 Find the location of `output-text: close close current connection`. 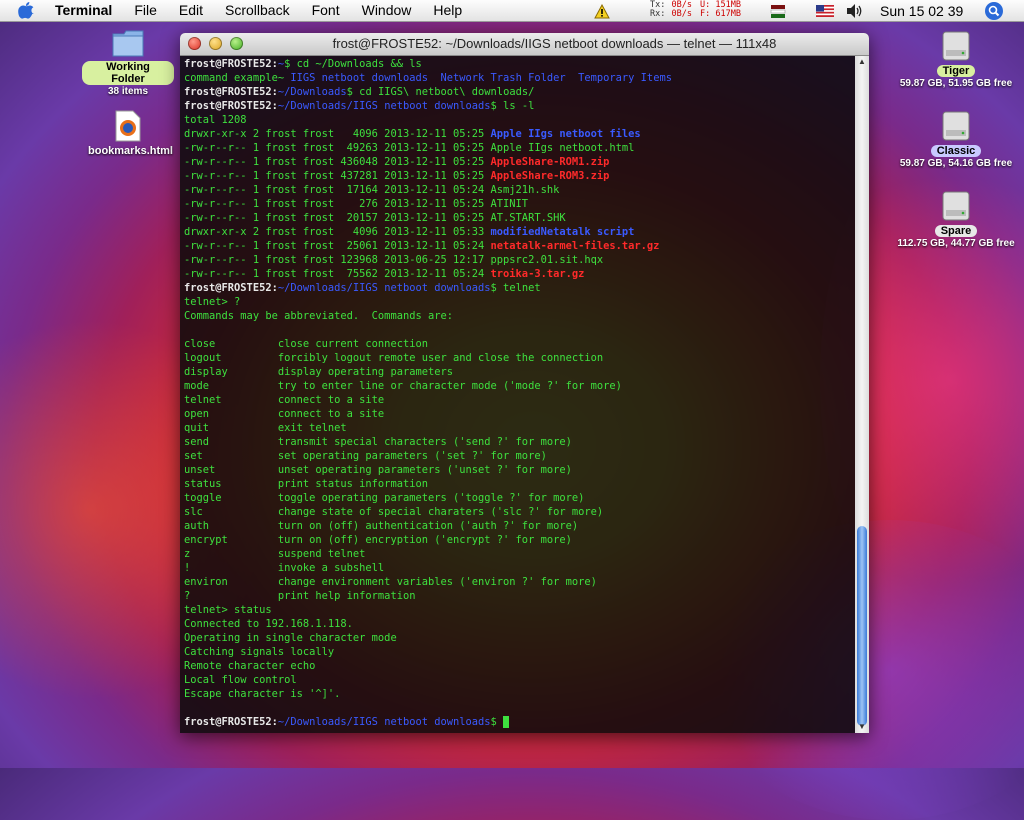

output-text: close close current connection is located at coordinates (306, 344).